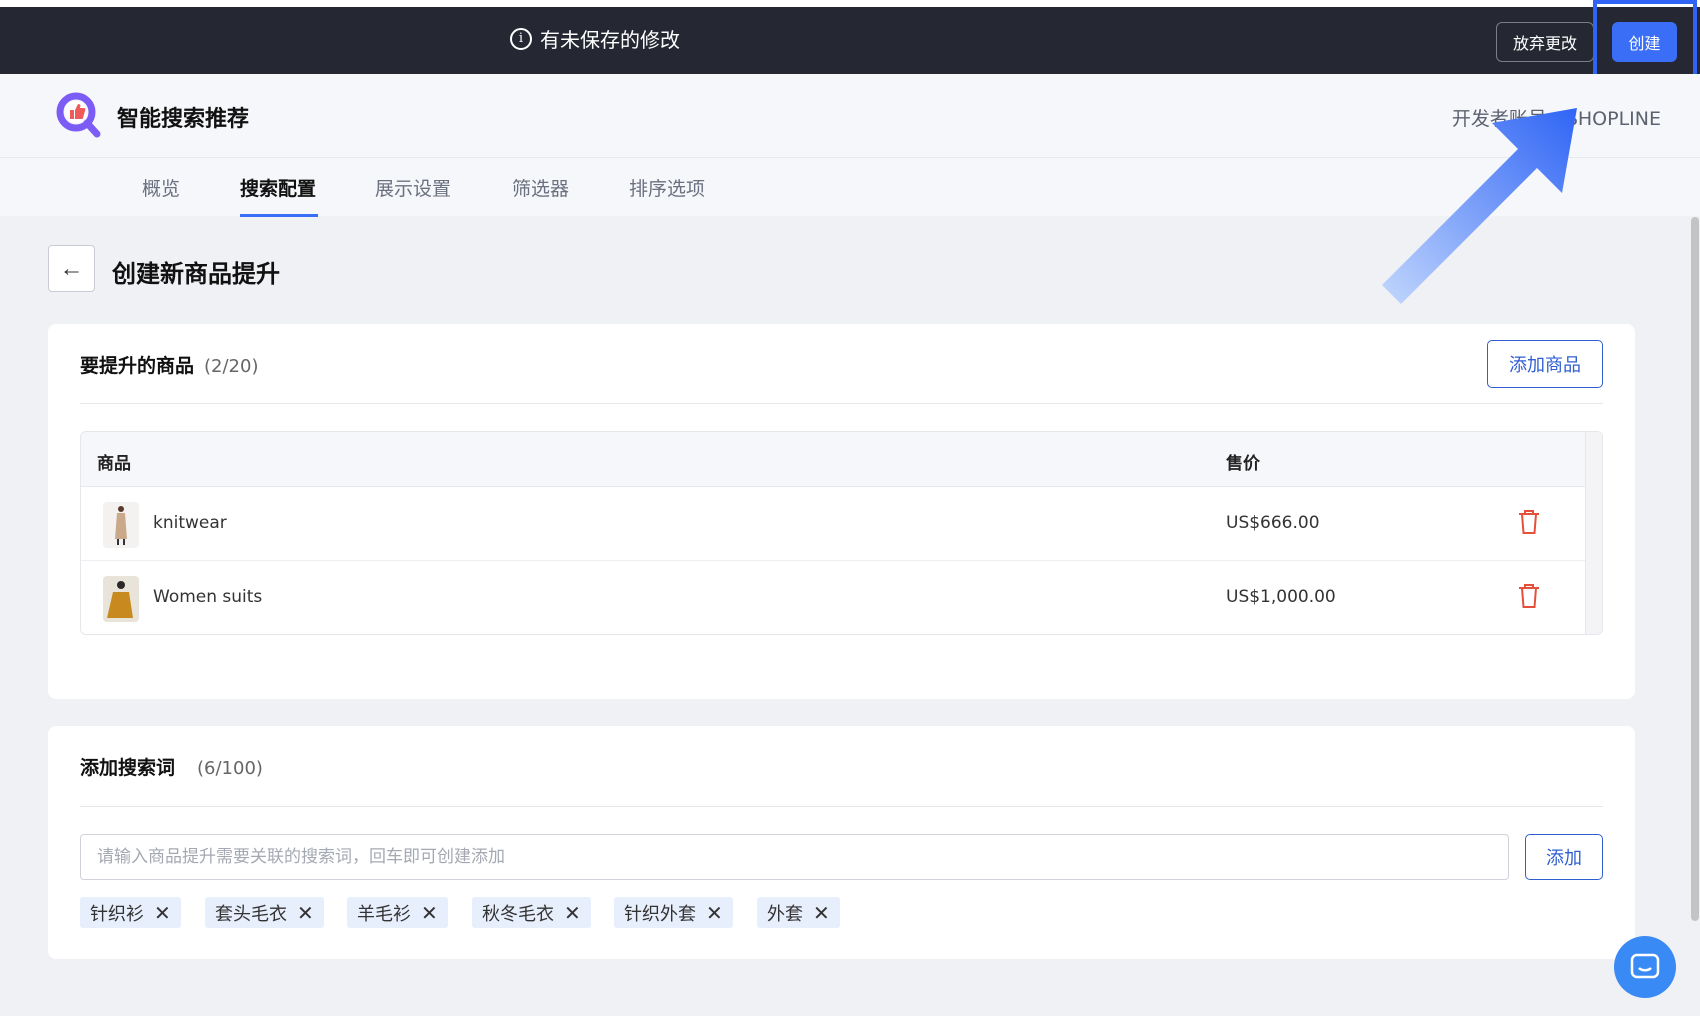 The height and width of the screenshot is (1016, 1700). What do you see at coordinates (841, 459) in the screenshot?
I see `table-header: 商品 售价` at bounding box center [841, 459].